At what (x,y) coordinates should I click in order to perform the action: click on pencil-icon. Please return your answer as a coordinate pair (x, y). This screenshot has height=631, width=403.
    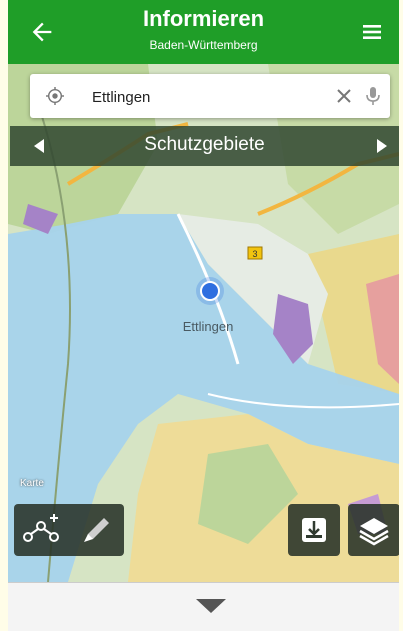
    Looking at the image, I should click on (96, 530).